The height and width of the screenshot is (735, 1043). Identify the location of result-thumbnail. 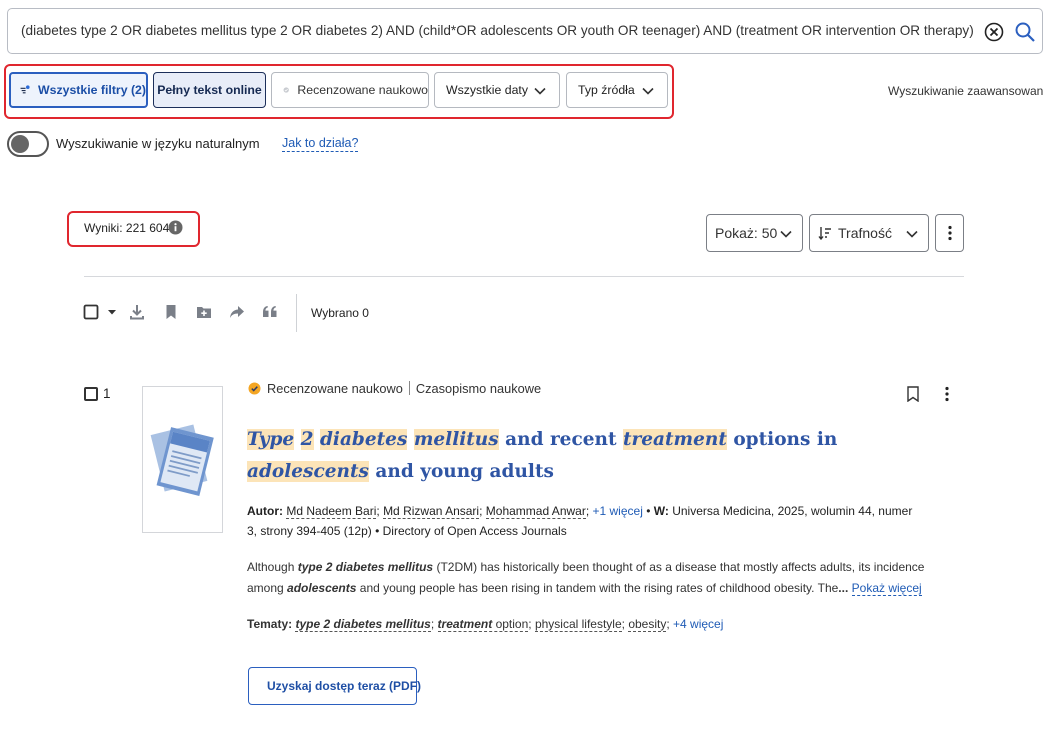
(182, 459).